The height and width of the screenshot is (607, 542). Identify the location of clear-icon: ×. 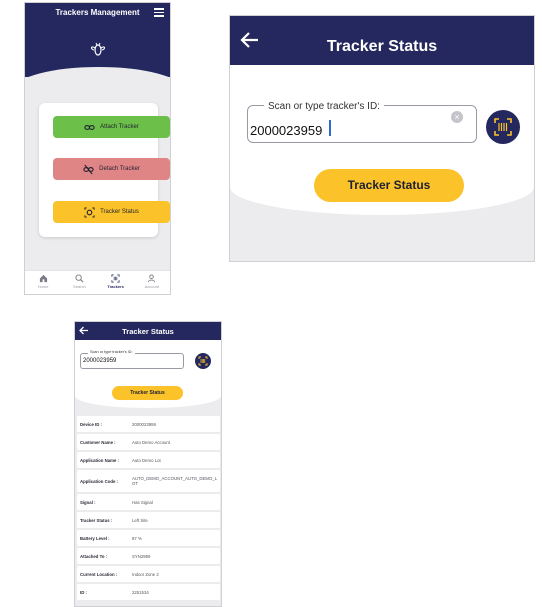
(457, 117).